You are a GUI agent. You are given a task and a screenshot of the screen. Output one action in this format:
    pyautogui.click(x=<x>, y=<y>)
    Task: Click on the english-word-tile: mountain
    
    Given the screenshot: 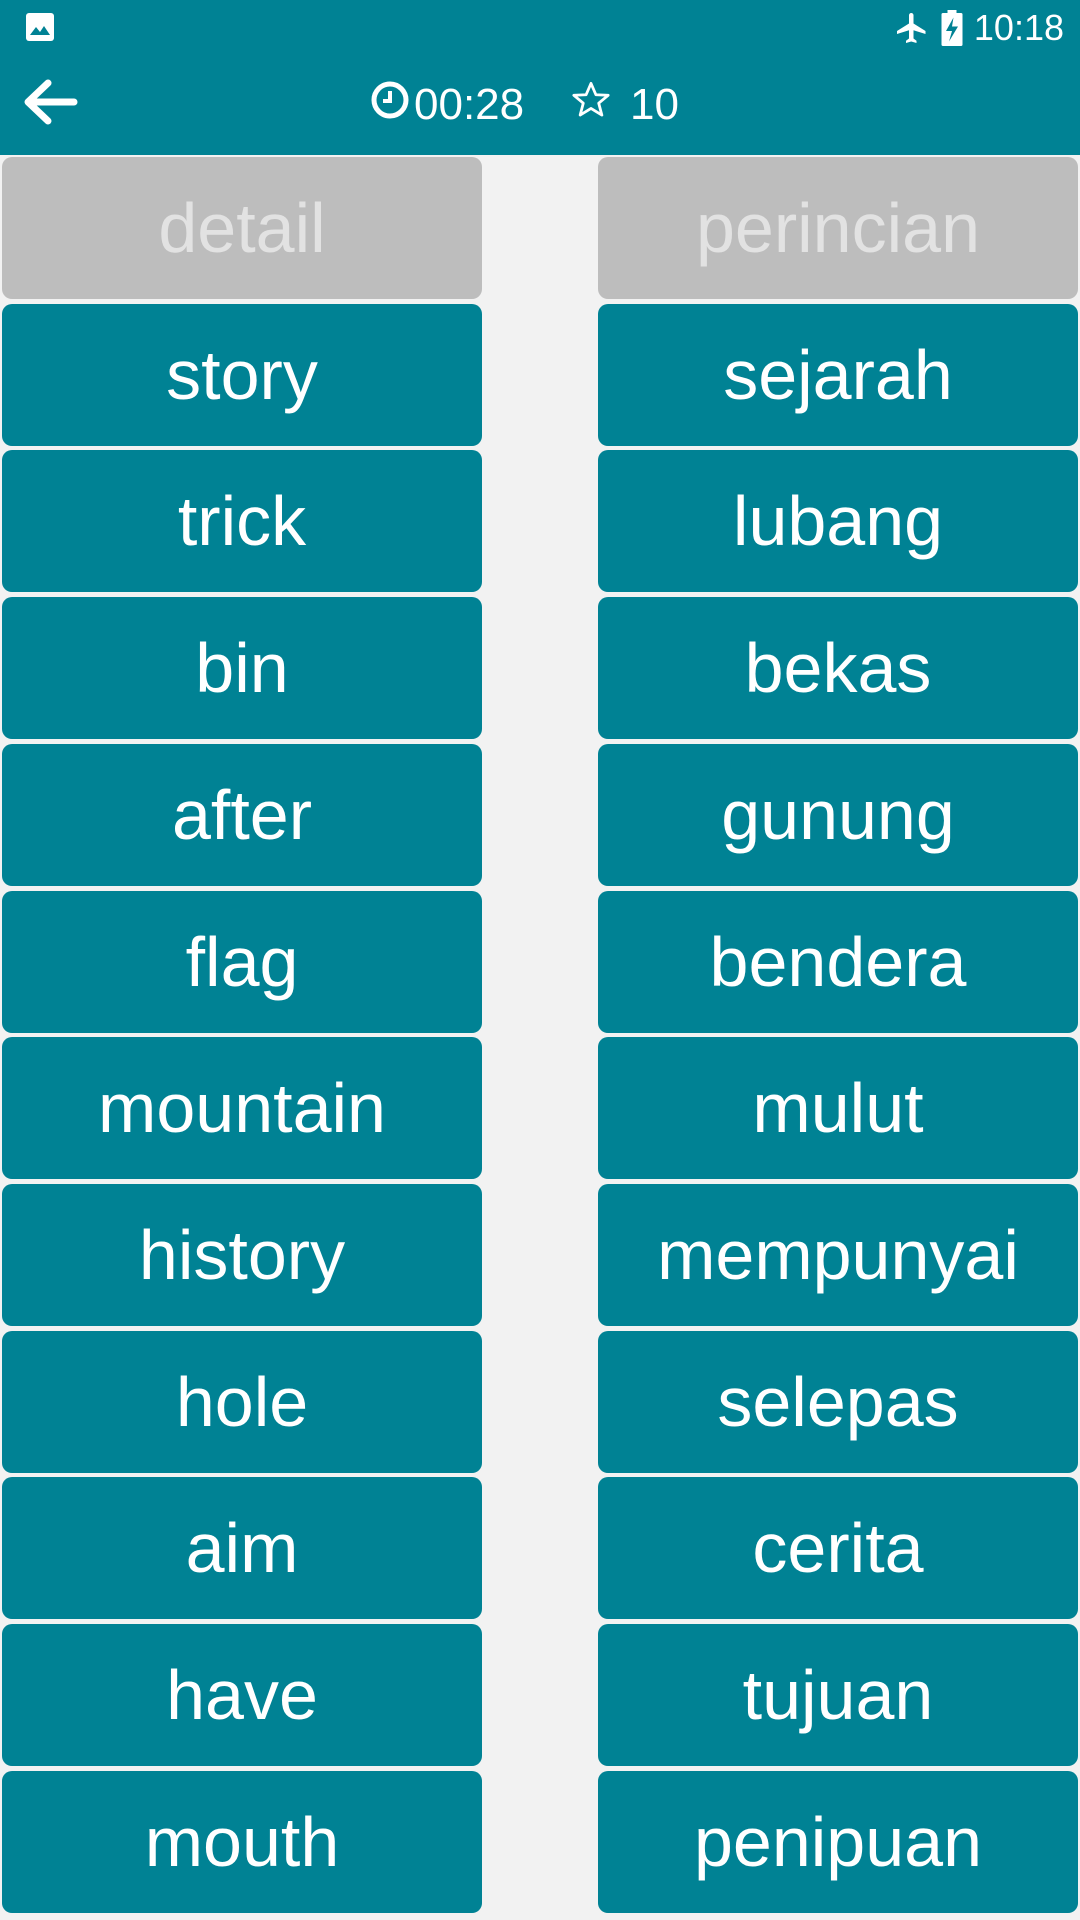 What is the action you would take?
    pyautogui.click(x=242, y=1108)
    